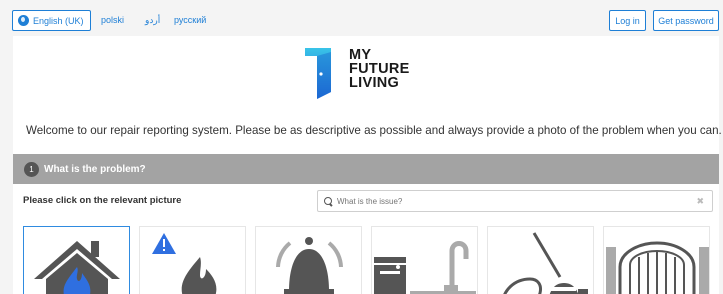 The width and height of the screenshot is (723, 294). What do you see at coordinates (627, 20) in the screenshot?
I see `login-button: Log in` at bounding box center [627, 20].